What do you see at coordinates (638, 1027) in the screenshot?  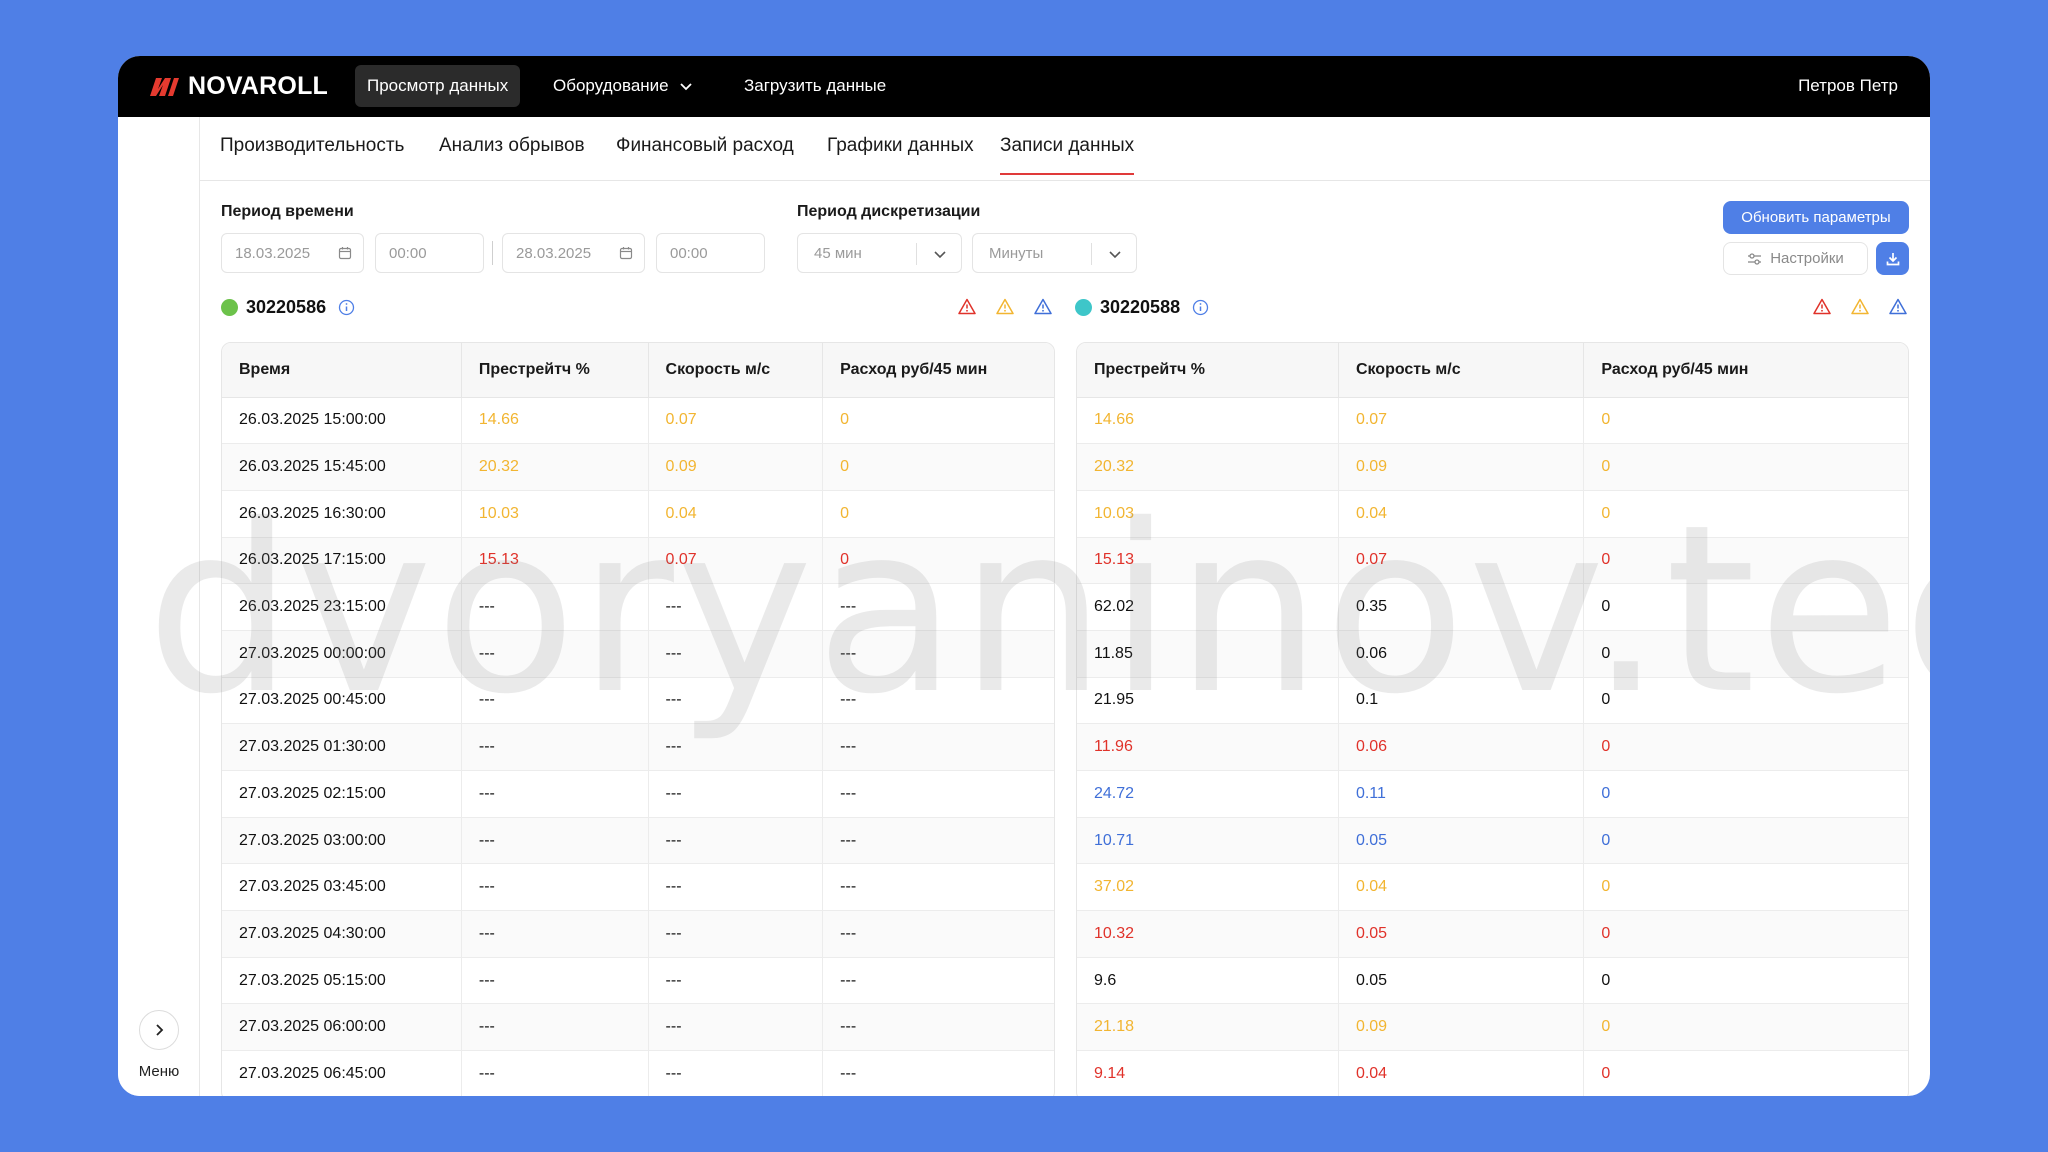 I see `table-row: 27.03.2025 06:00:00 --- --- ---` at bounding box center [638, 1027].